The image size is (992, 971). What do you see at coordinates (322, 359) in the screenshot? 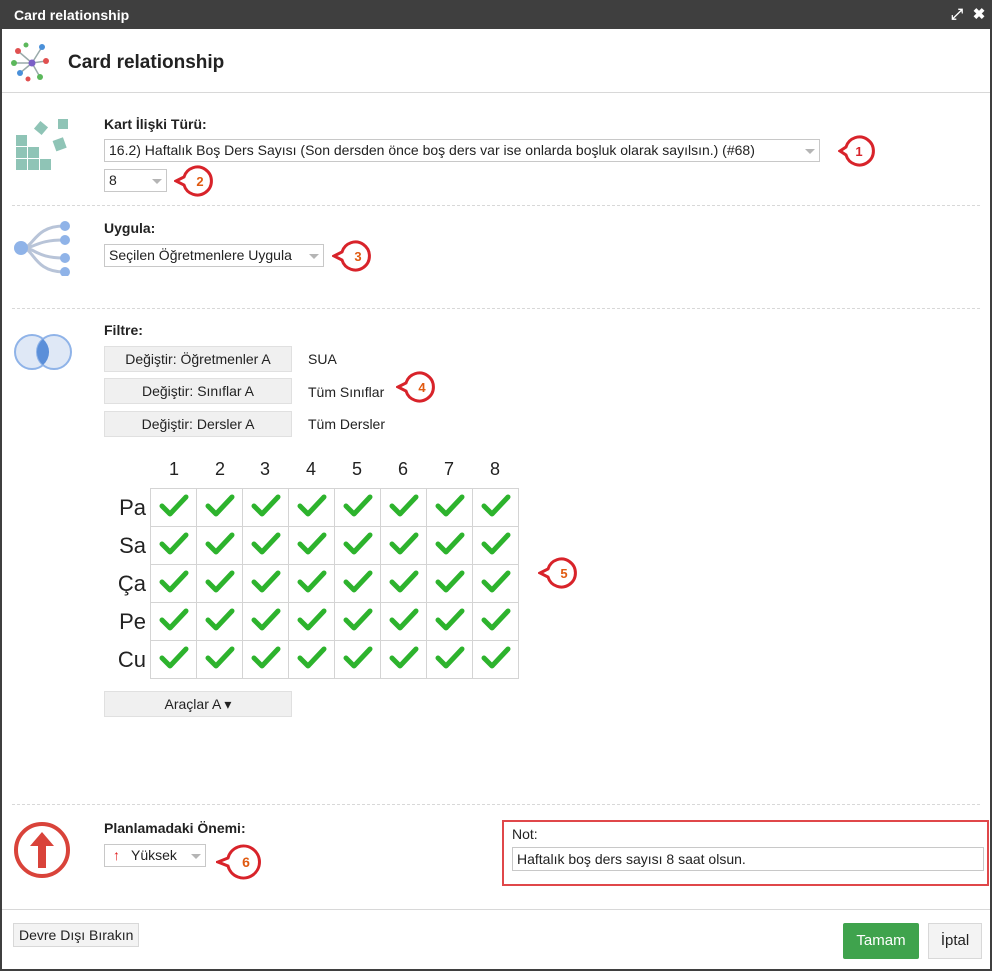
I see `teachers-filter-value: SUA` at bounding box center [322, 359].